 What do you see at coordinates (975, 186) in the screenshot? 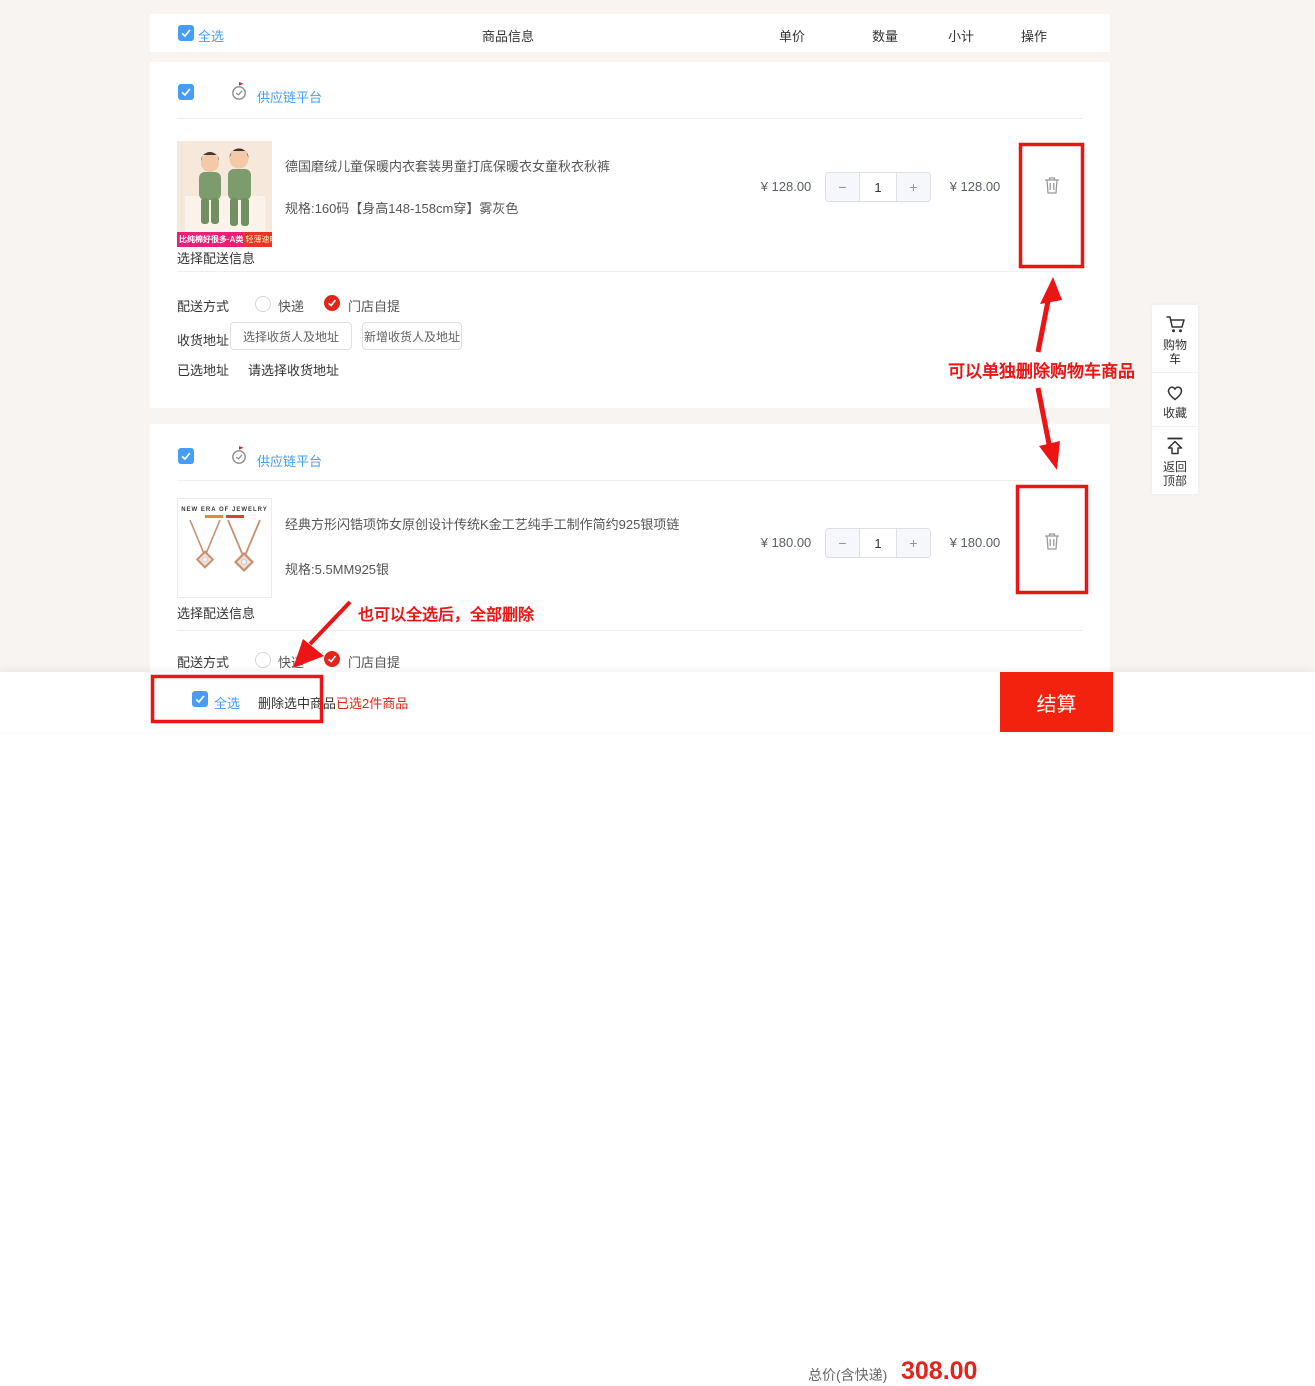
I see `subtotal-price: ¥ 128.00` at bounding box center [975, 186].